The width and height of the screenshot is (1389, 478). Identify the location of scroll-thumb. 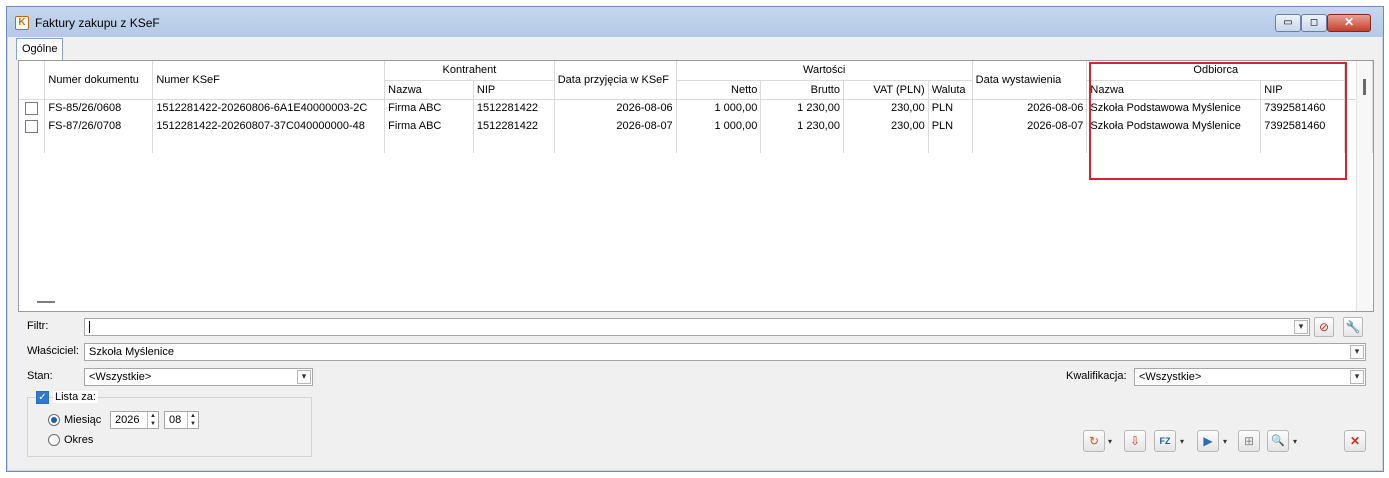
(1364, 87).